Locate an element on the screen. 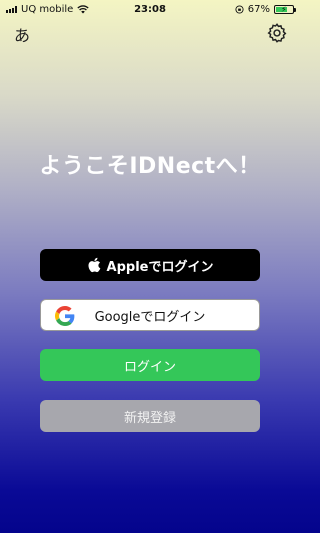 This screenshot has height=533, width=320. welcome-title: ようこそIDNectへ！ is located at coordinates (150, 166).